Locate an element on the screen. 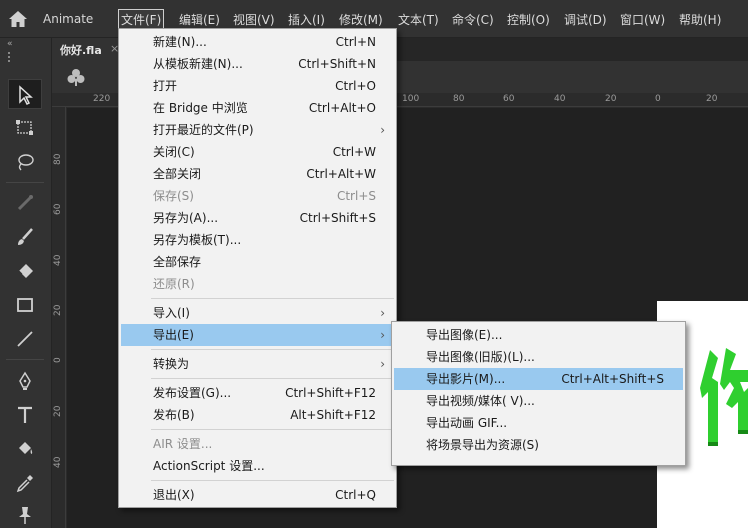 The height and width of the screenshot is (528, 748). collapse-panel-icon: « is located at coordinates (10, 44).